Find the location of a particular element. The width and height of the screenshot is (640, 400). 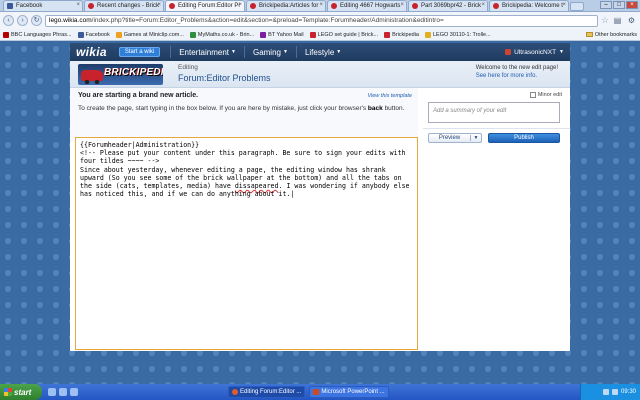

wrench-icon: ⚙ is located at coordinates (631, 20).